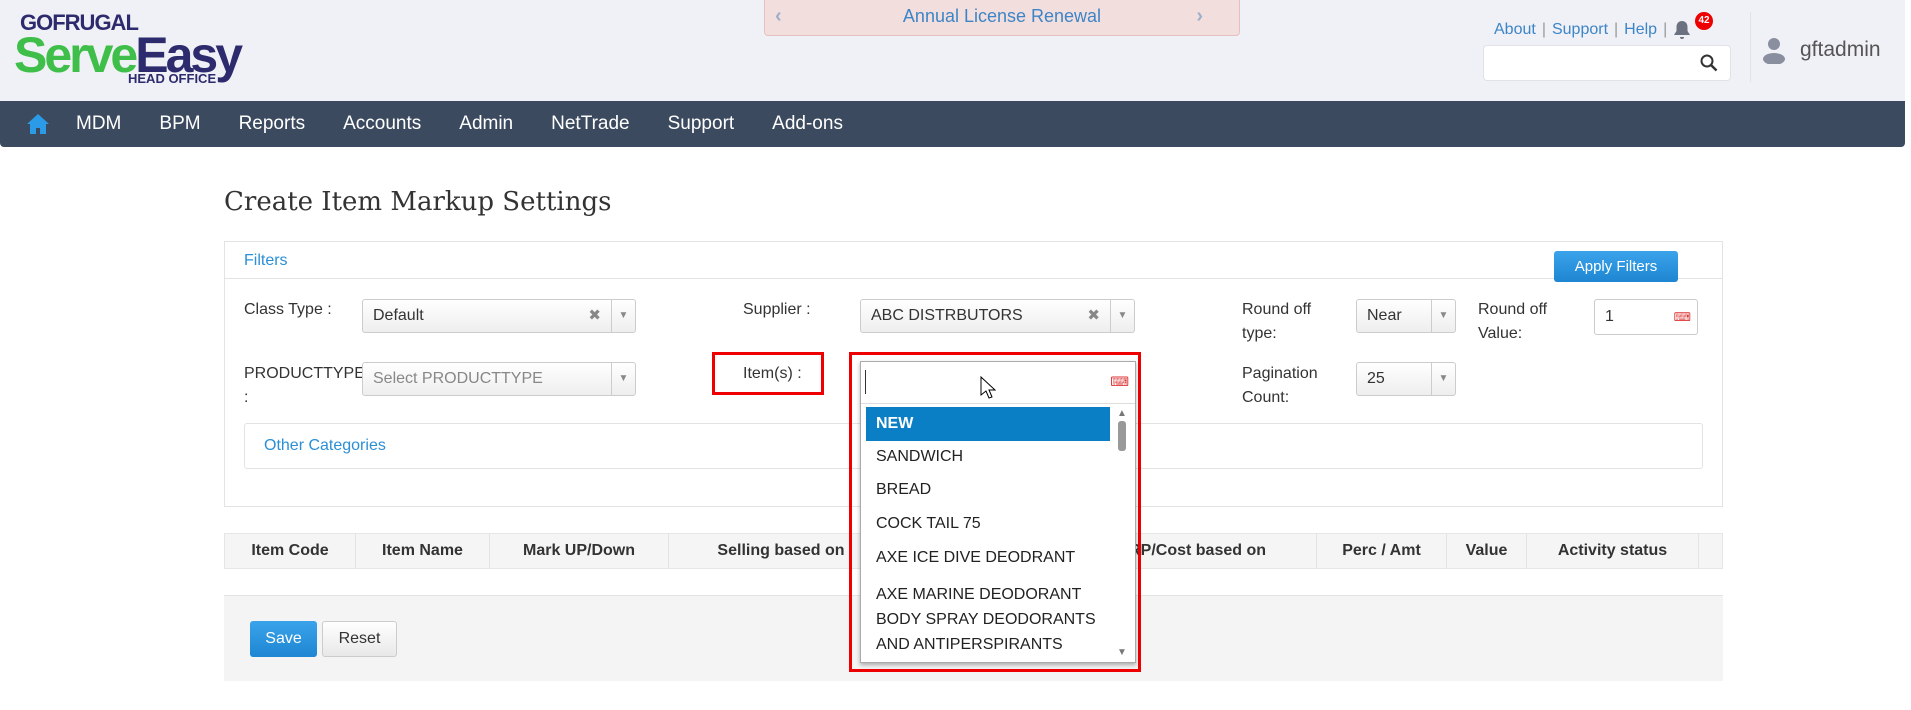  Describe the element at coordinates (359, 639) in the screenshot. I see `reset-button: Reset` at that location.